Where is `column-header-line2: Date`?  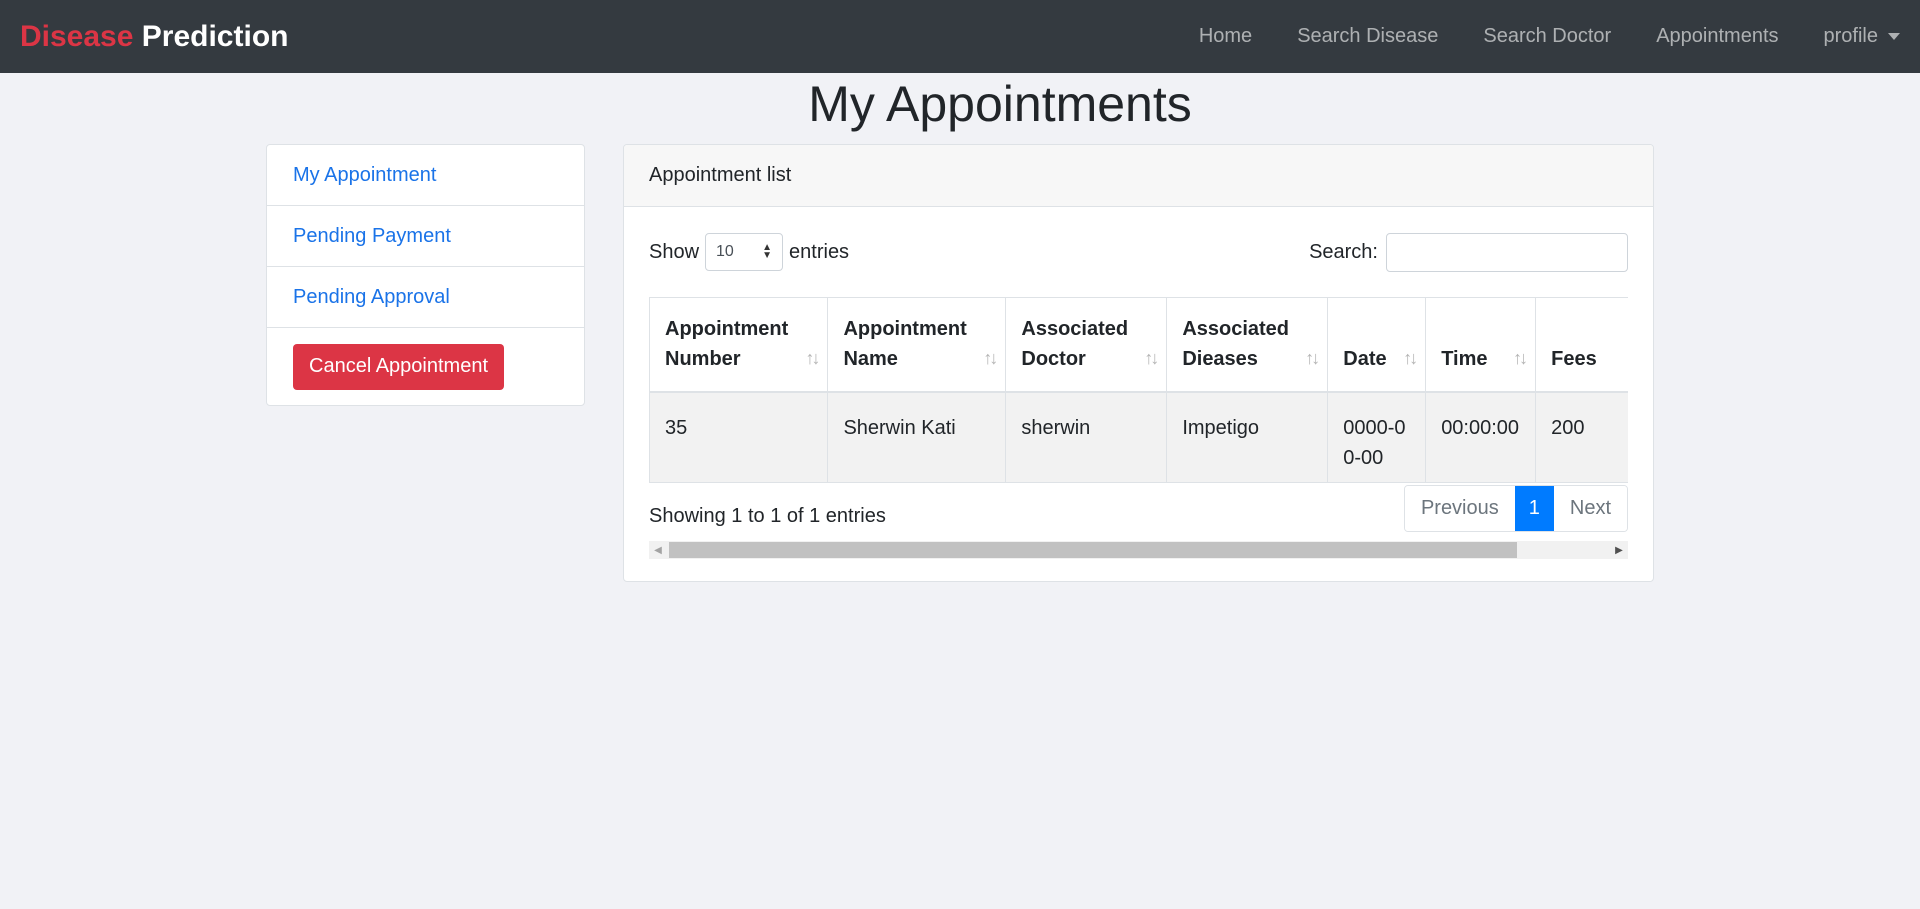 column-header-line2: Date is located at coordinates (1365, 359).